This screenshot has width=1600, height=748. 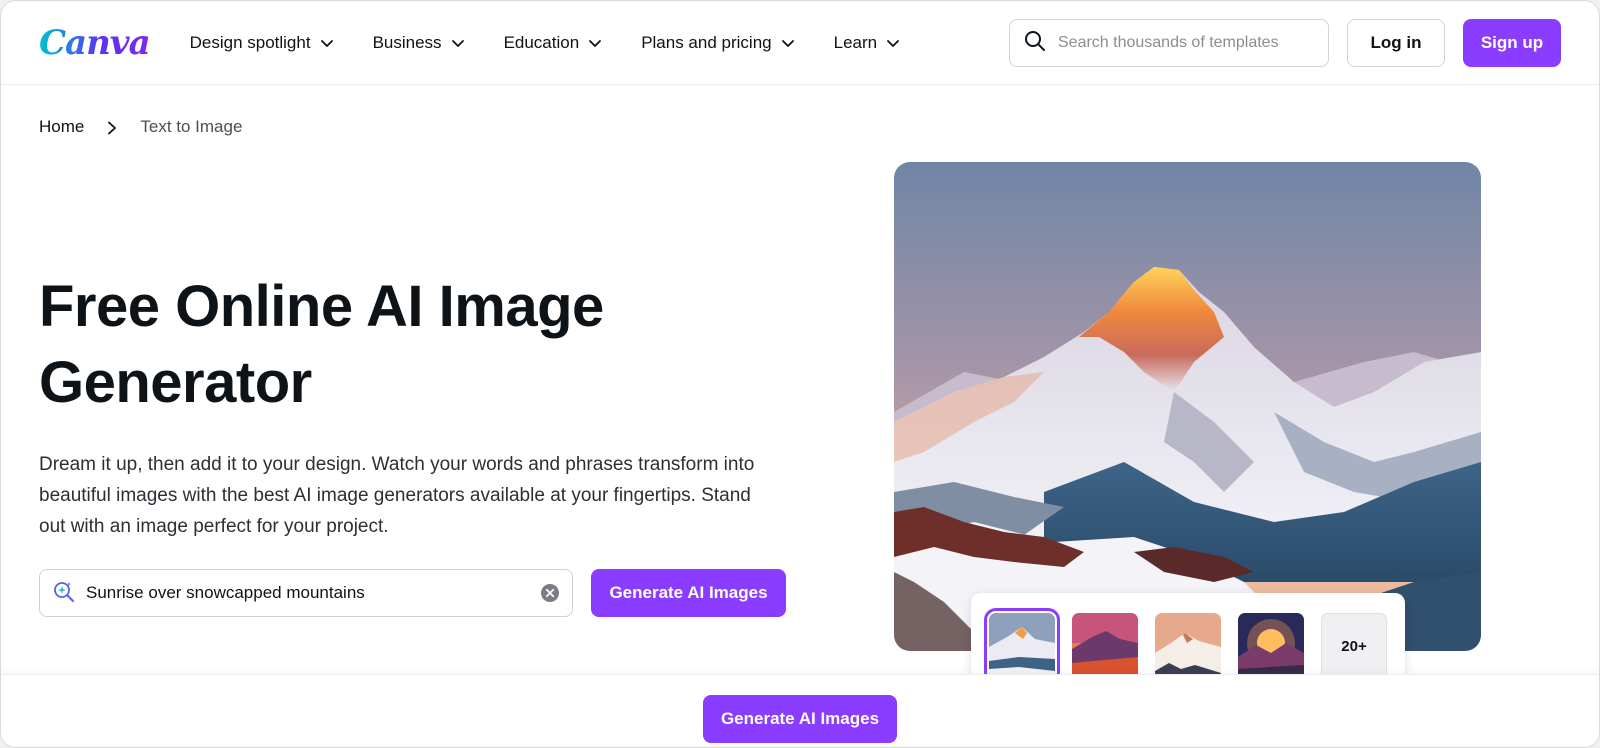 I want to click on prompt-input, so click(x=306, y=593).